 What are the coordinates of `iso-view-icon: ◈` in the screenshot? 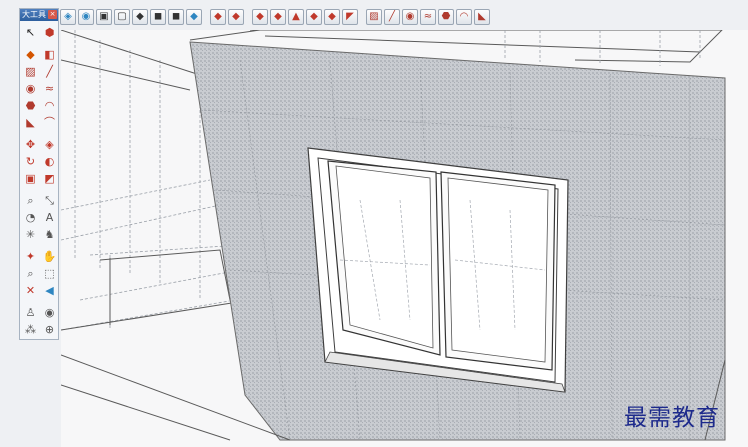 It's located at (68, 16).